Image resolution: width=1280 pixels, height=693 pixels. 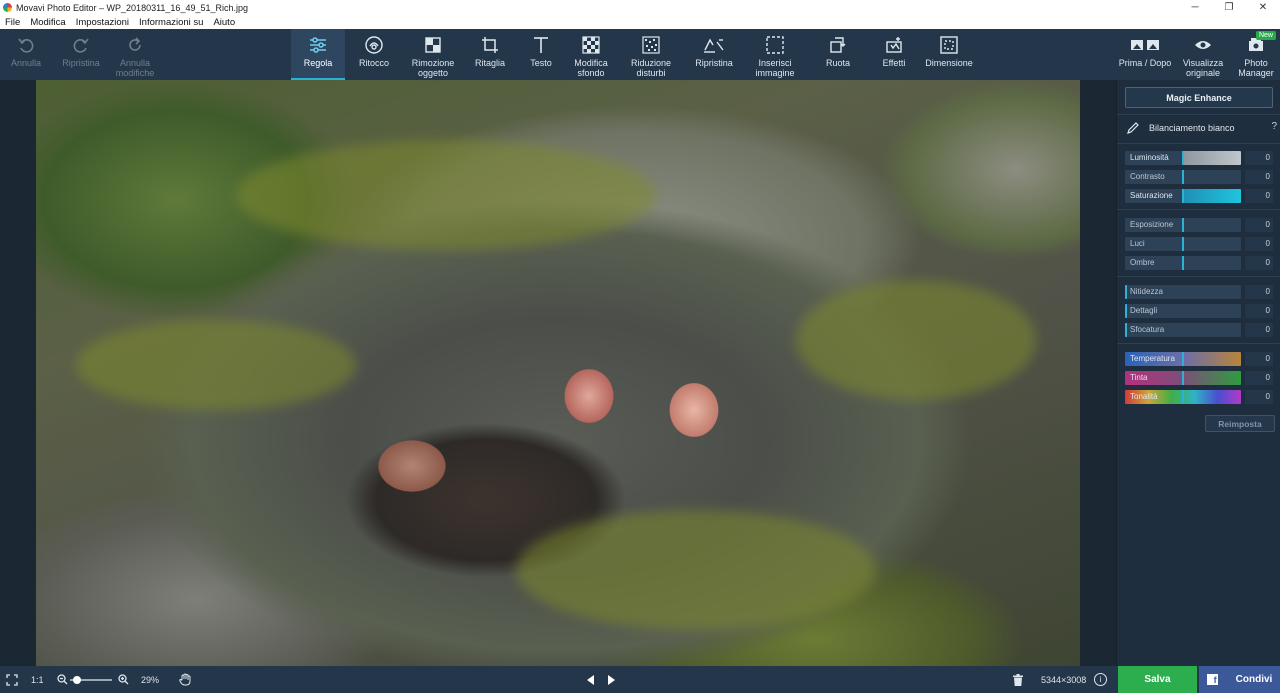 What do you see at coordinates (1145, 63) in the screenshot?
I see `before-after-label: Prima / Dopo` at bounding box center [1145, 63].